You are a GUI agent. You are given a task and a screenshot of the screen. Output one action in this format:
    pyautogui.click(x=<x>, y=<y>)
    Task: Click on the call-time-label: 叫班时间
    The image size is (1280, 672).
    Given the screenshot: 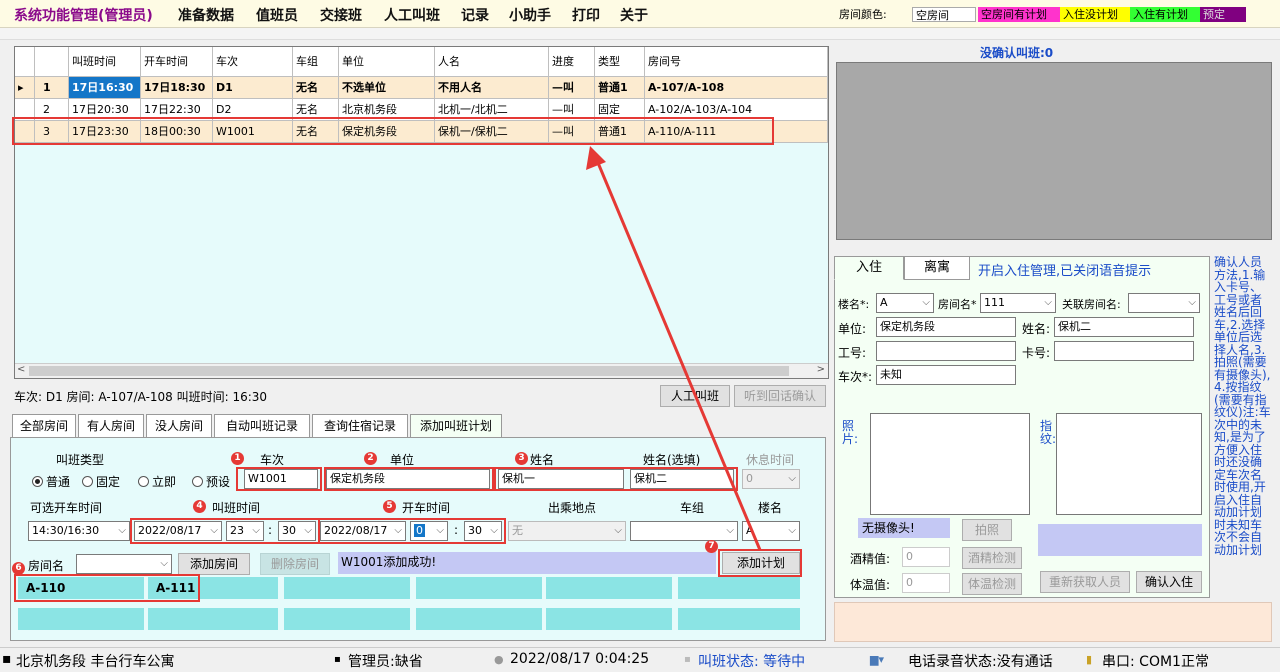 What is the action you would take?
    pyautogui.click(x=236, y=508)
    